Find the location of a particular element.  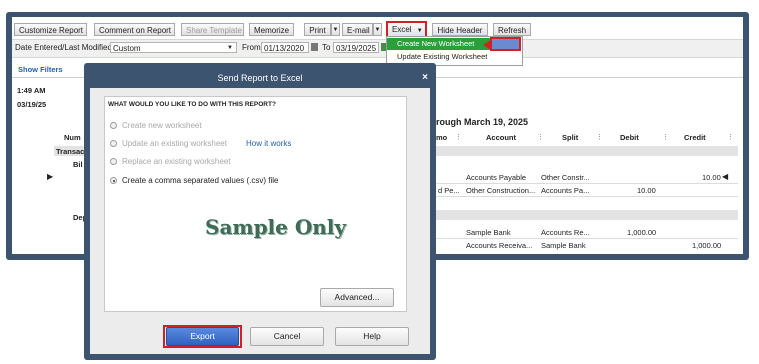

report-date: 03/19/25 is located at coordinates (32, 104).